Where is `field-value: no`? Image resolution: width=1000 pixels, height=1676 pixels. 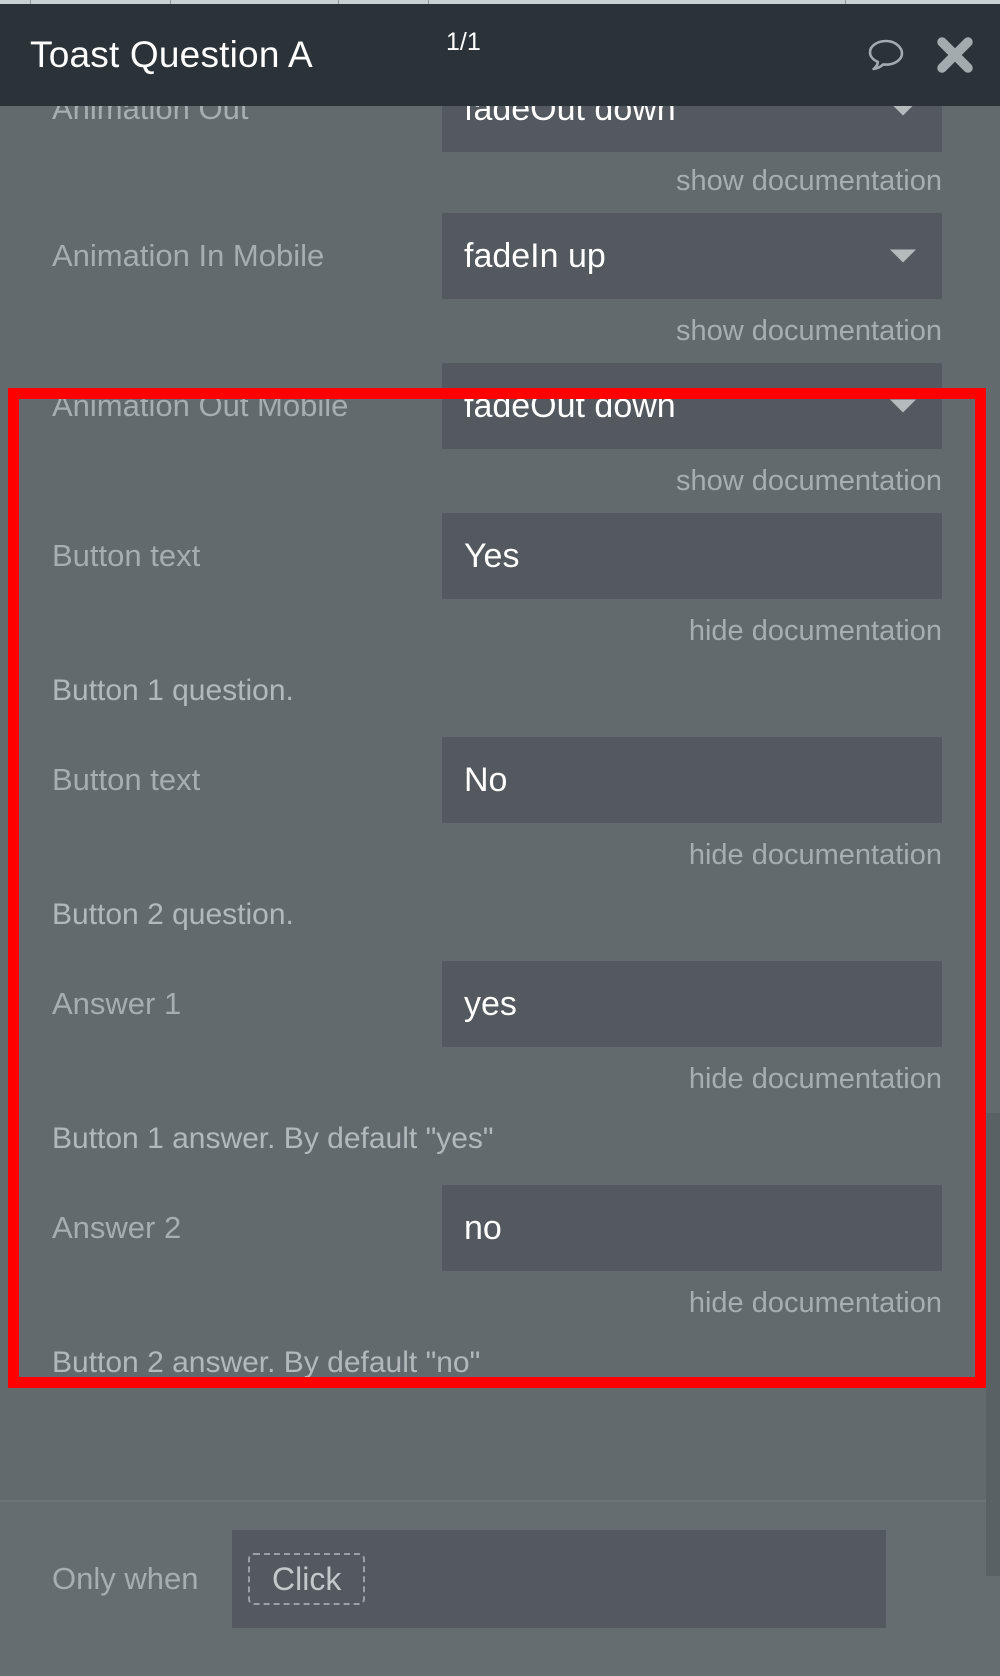
field-value: no is located at coordinates (483, 1227).